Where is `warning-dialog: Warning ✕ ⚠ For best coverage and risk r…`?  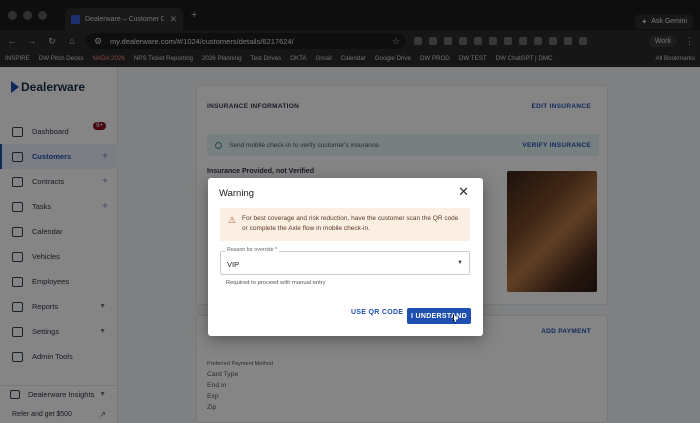
warning-dialog: Warning ✕ ⚠ For best coverage and risk r… is located at coordinates (345, 257).